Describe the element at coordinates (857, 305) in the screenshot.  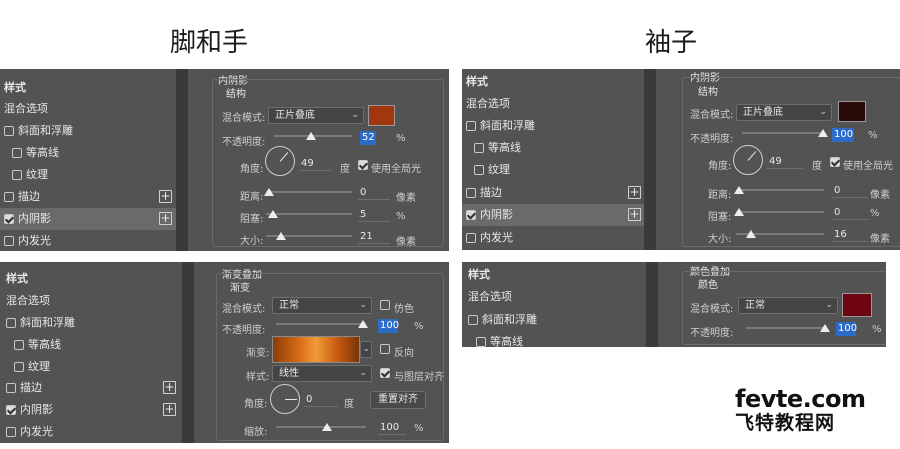
I see `overlay-color-swatch` at that location.